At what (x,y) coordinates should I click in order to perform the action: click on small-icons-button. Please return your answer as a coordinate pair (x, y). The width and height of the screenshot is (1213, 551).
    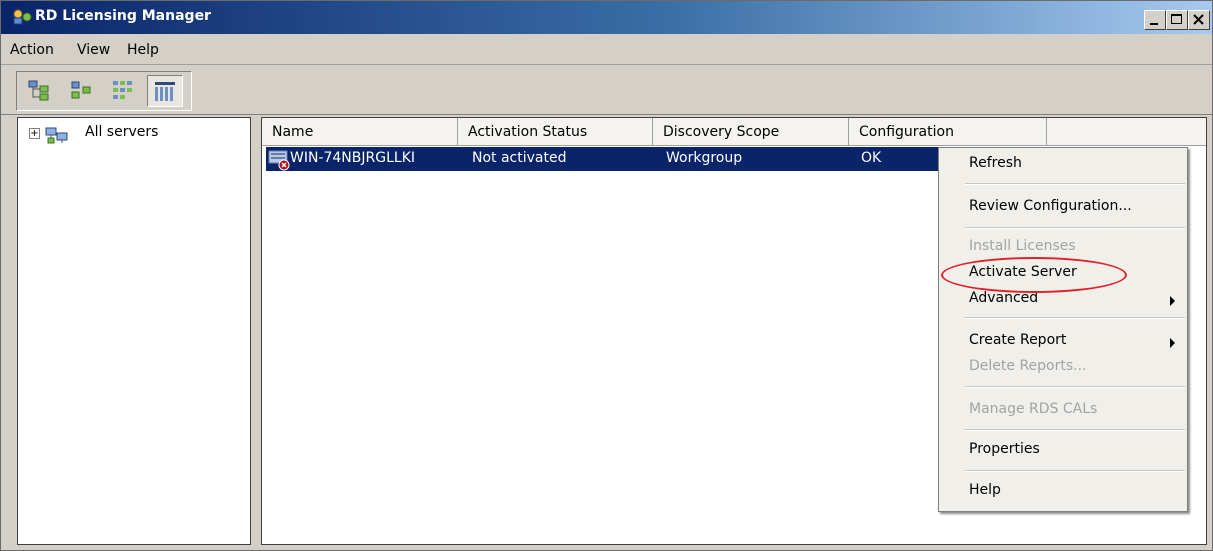
    Looking at the image, I should click on (124, 91).